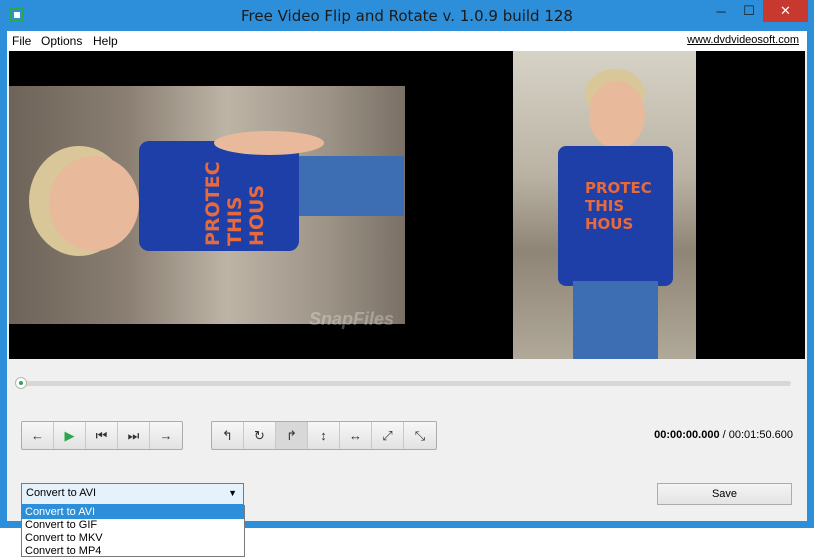 This screenshot has width=814, height=558. I want to click on back-icon: ←, so click(37, 435).